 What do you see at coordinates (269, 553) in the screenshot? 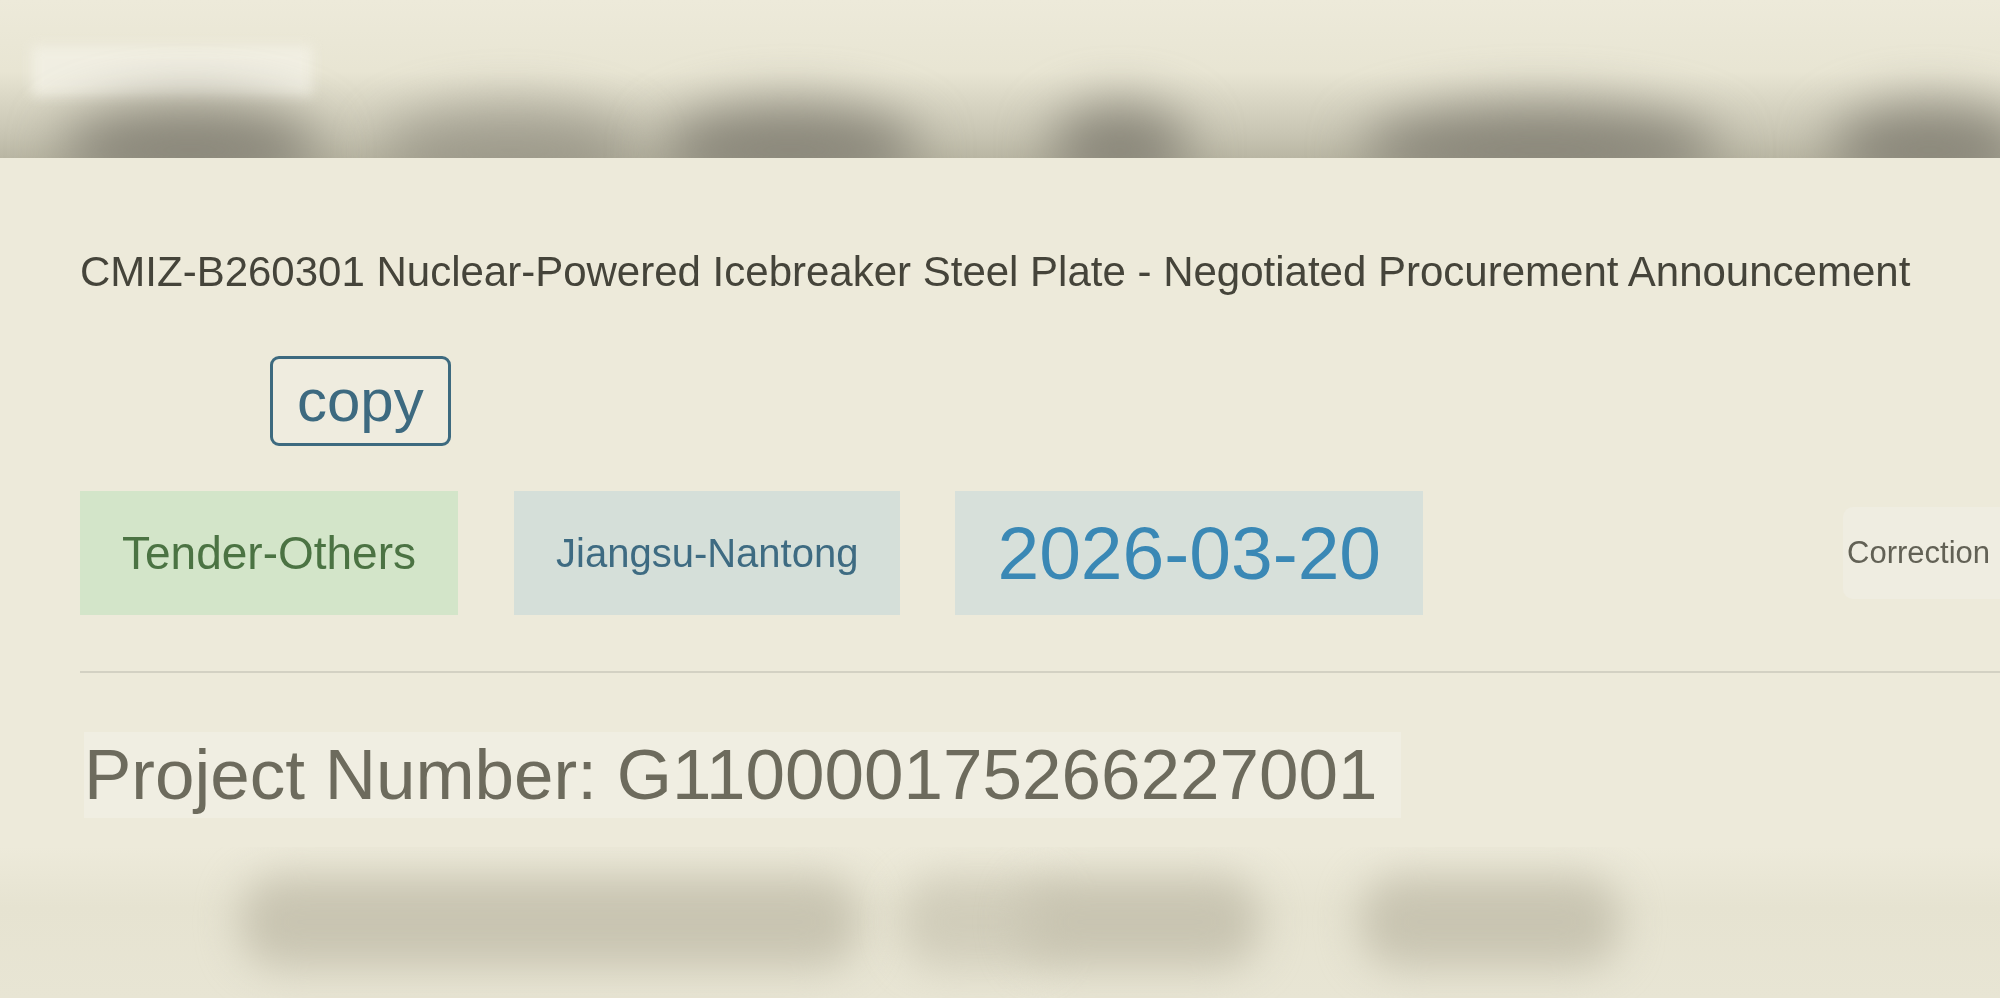
I see `category-tag: Tender-Others` at bounding box center [269, 553].